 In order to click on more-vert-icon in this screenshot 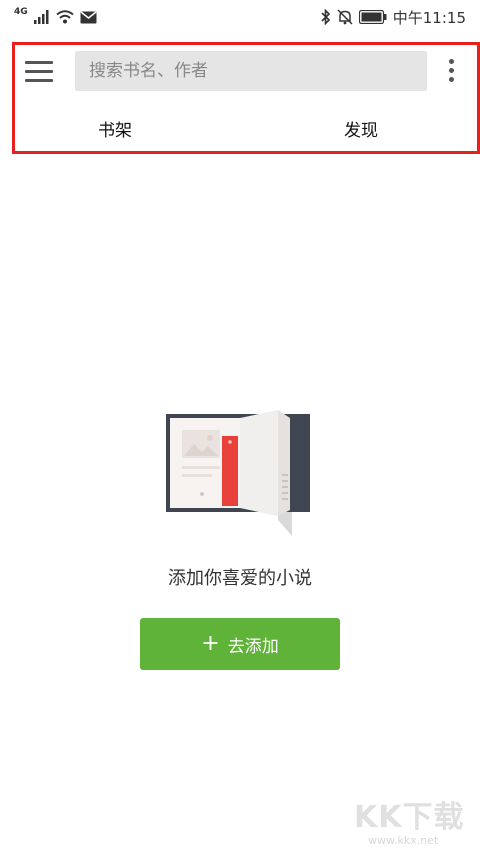, I will do `click(451, 72)`.